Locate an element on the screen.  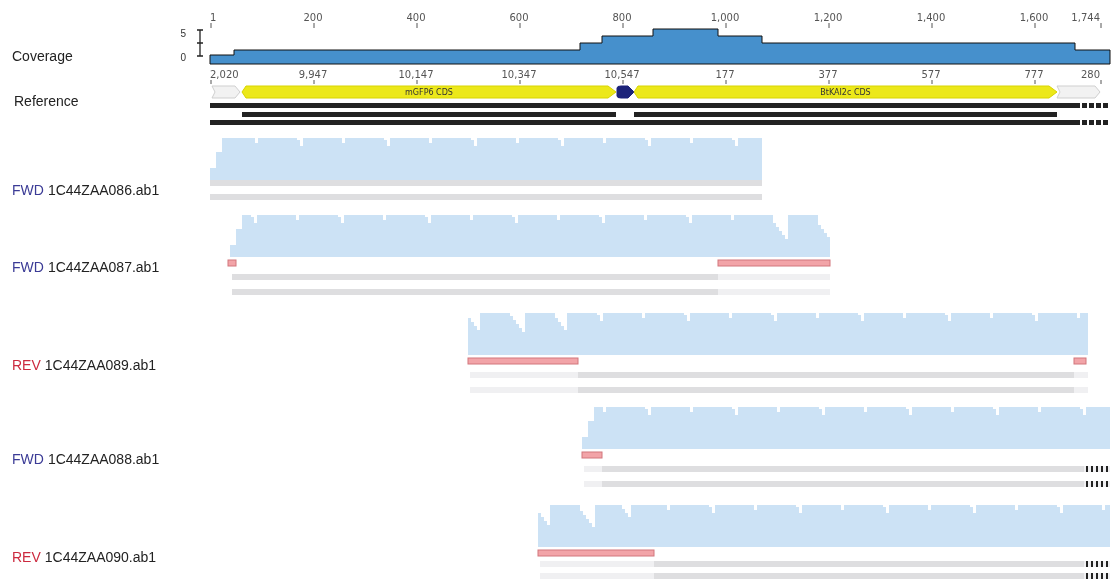
ruler-label: 1,600 is located at coordinates (1034, 17).